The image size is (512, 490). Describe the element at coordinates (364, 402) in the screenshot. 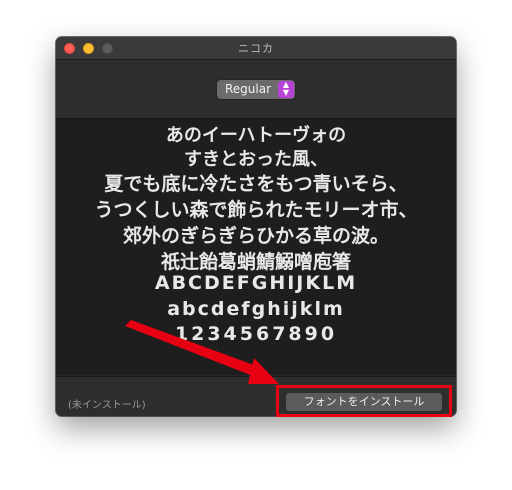

I see `install-font-button: フォントをインストール` at that location.